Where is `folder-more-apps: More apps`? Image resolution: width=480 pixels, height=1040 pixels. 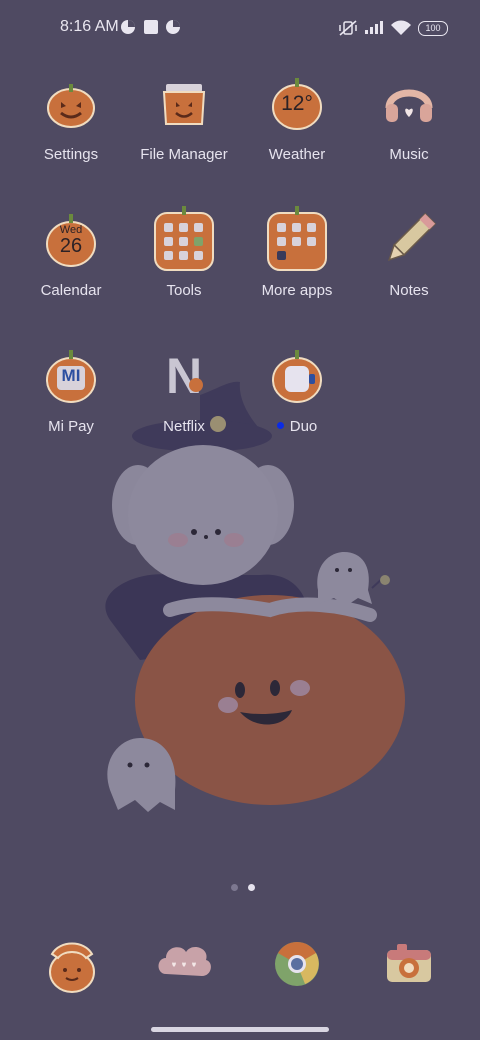
folder-more-apps: More apps is located at coordinates (297, 252).